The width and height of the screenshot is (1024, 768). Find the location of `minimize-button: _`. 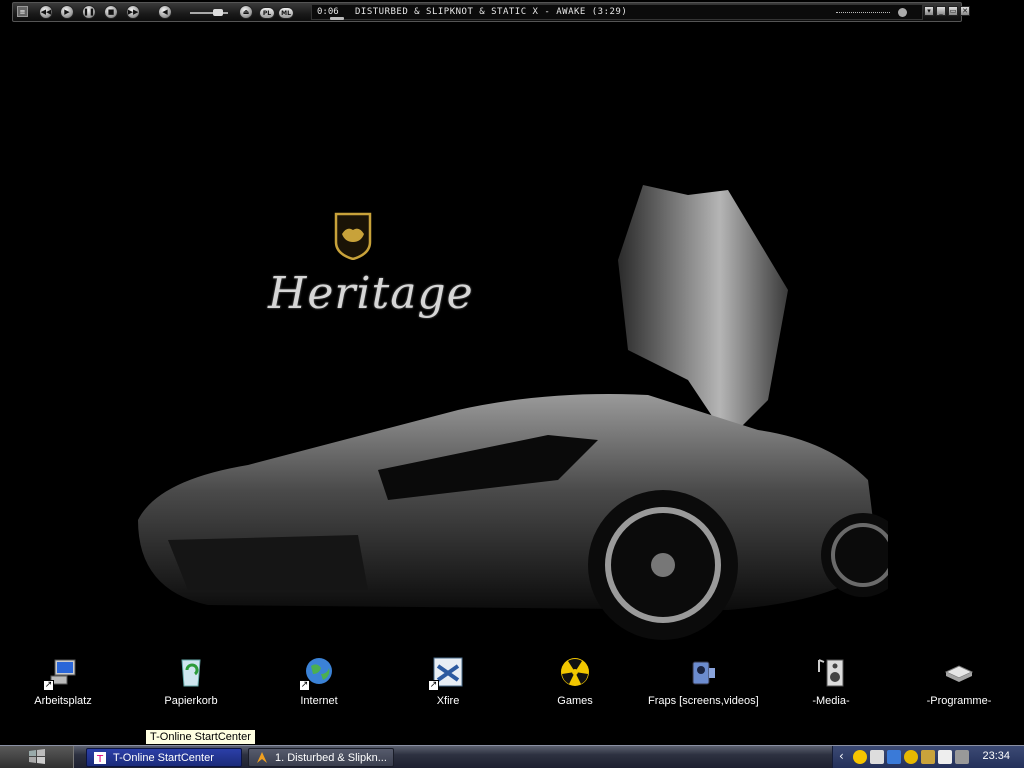

minimize-button: _ is located at coordinates (941, 11).